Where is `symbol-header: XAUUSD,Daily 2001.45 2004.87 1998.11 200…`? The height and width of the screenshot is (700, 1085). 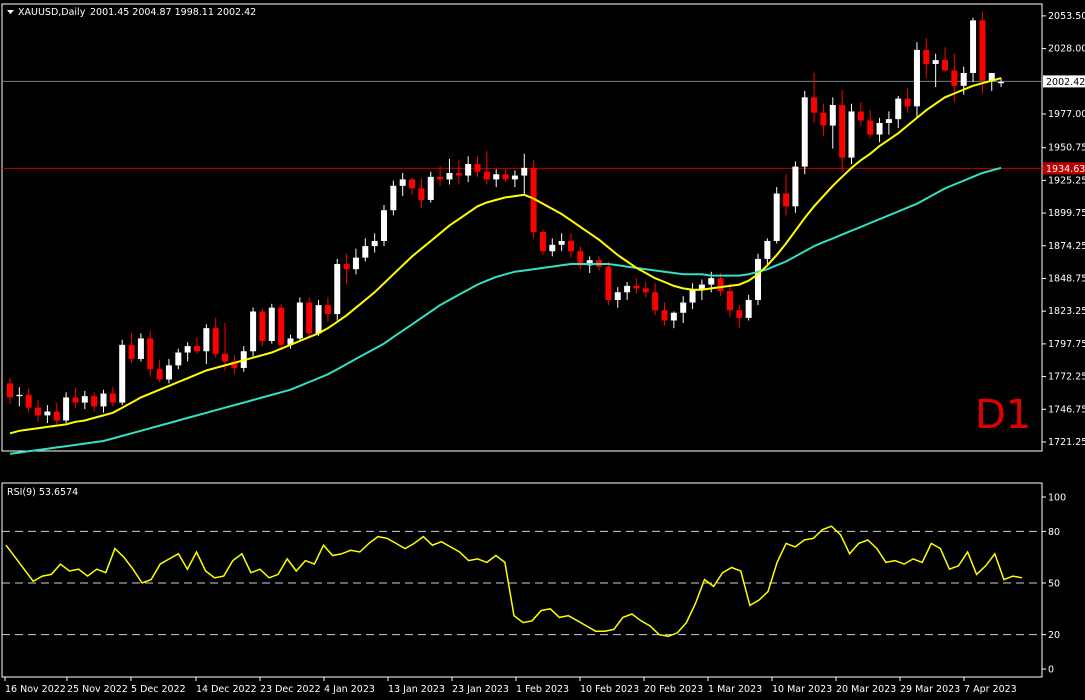 symbol-header: XAUUSD,Daily 2001.45 2004.87 1998.11 200… is located at coordinates (131, 12).